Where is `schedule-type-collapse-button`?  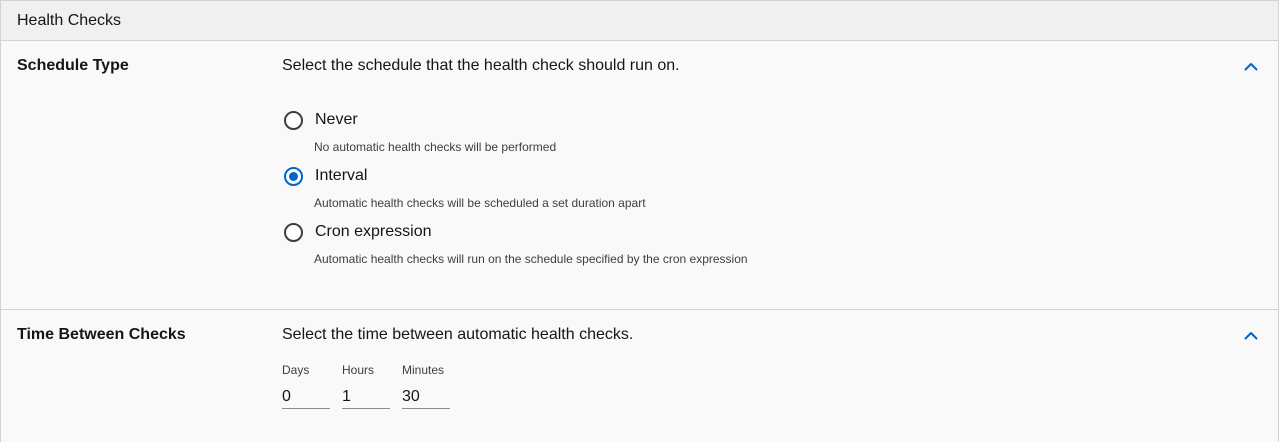
schedule-type-collapse-button is located at coordinates (1251, 66).